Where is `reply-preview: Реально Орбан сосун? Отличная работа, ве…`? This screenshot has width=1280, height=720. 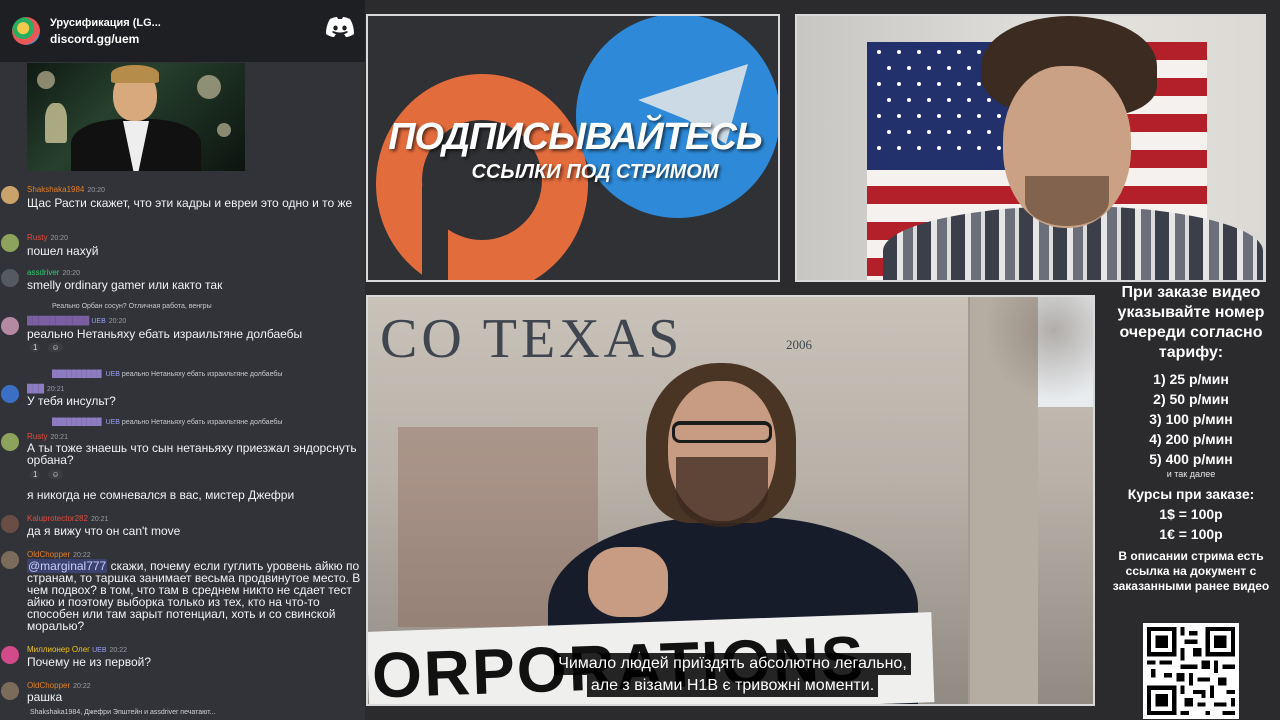
reply-preview: Реально Орбан сосун? Отличная работа, ве… is located at coordinates (132, 306).